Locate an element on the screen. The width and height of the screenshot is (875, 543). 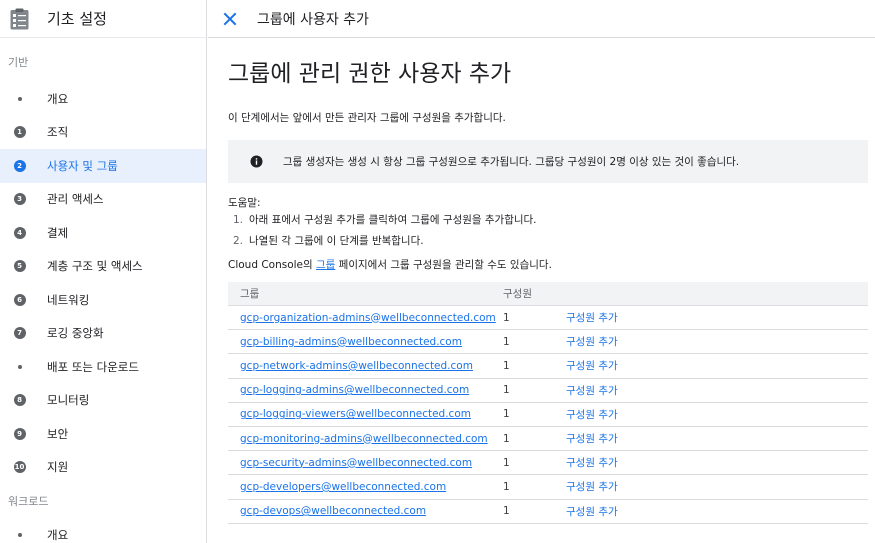
step-number-icon: 4 is located at coordinates (19, 232).